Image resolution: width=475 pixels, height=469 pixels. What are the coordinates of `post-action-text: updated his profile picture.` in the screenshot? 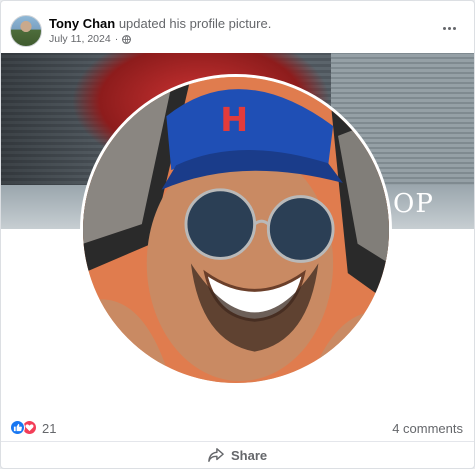 It's located at (195, 23).